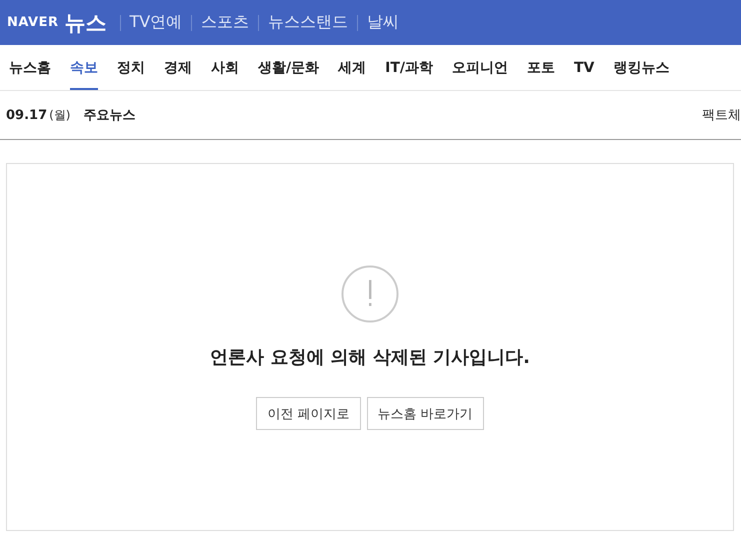 The height and width of the screenshot is (538, 741). I want to click on header-link: 뉴스스탠드, so click(308, 22).